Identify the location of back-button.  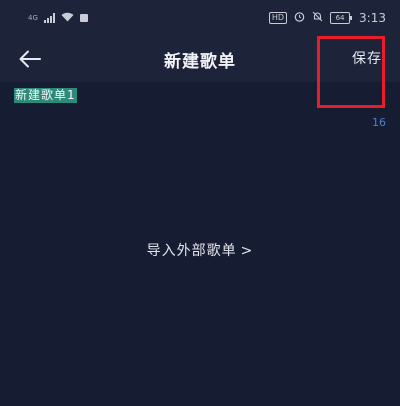
(30, 59).